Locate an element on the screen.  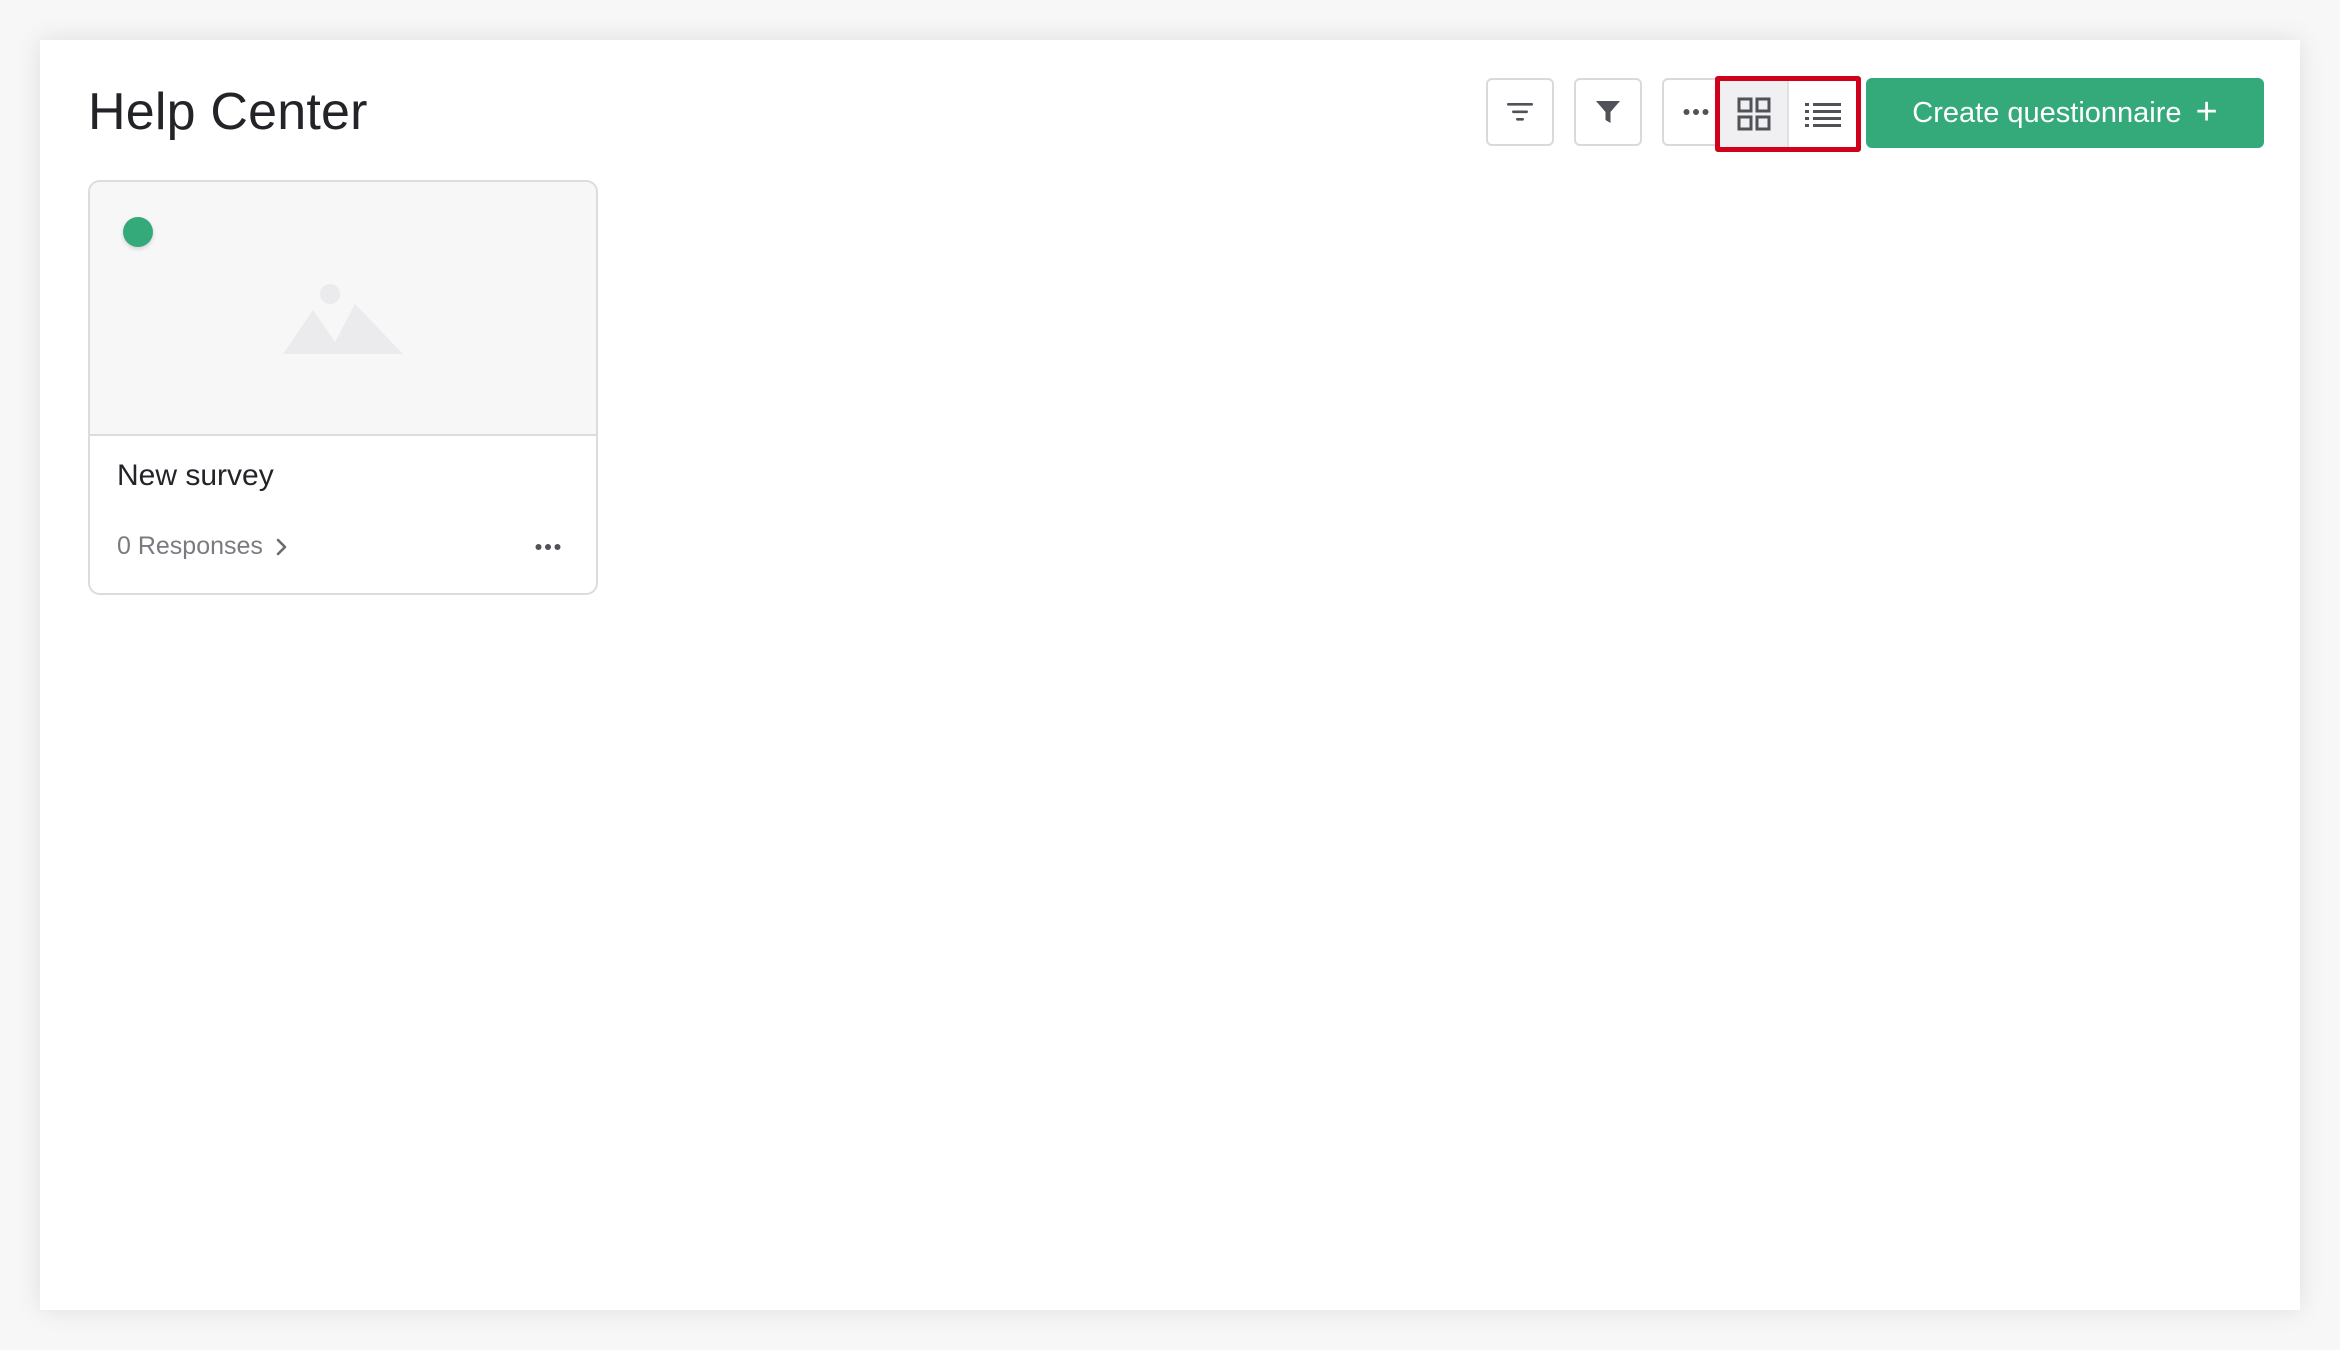
grid-view-icon is located at coordinates (1753, 114).